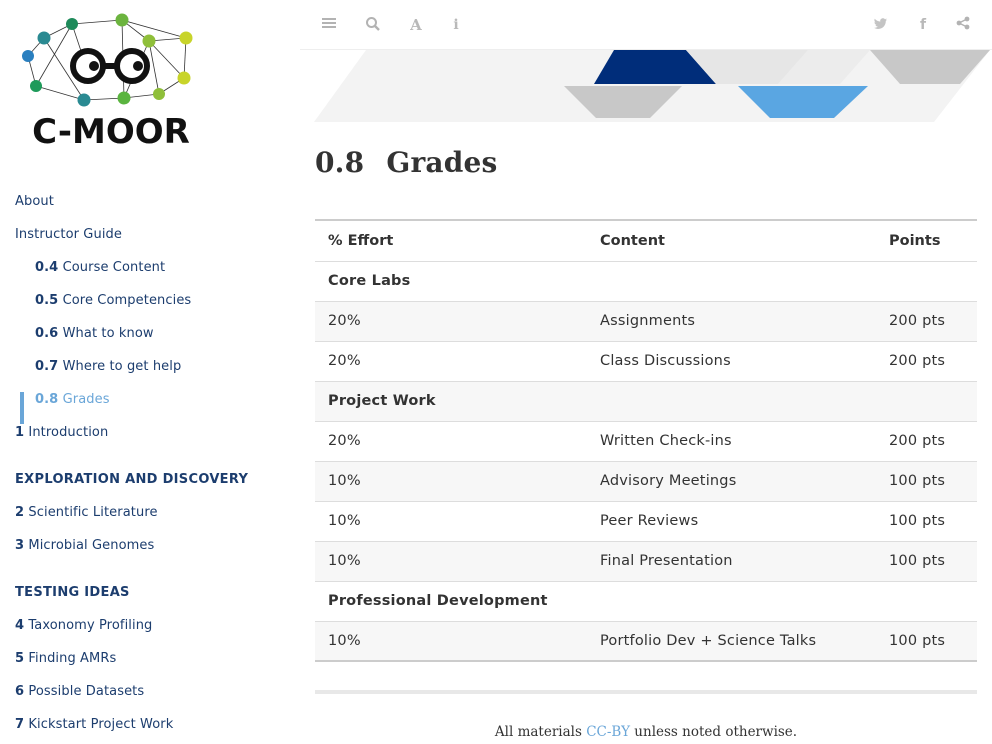  I want to click on table-row: 10% Peer Reviews 100 pts, so click(646, 521).